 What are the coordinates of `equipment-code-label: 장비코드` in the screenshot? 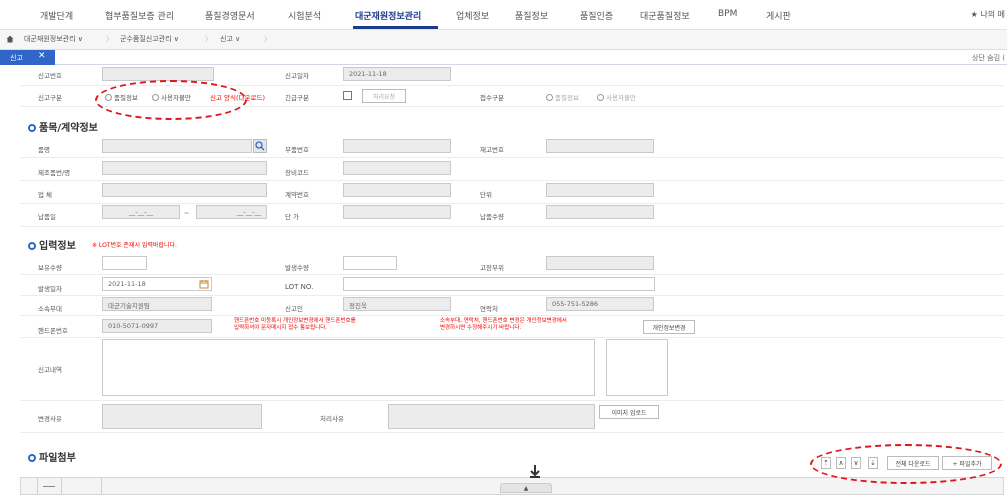 It's located at (297, 173).